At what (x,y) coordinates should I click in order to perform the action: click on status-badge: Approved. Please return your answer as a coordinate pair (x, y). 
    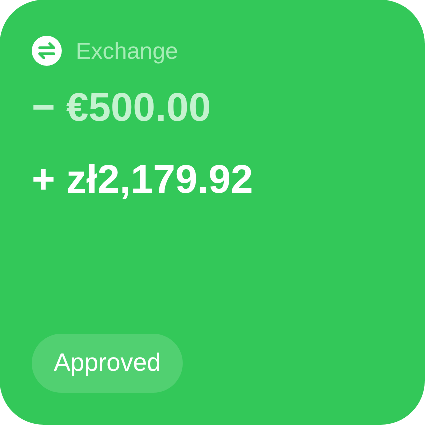
    Looking at the image, I should click on (108, 363).